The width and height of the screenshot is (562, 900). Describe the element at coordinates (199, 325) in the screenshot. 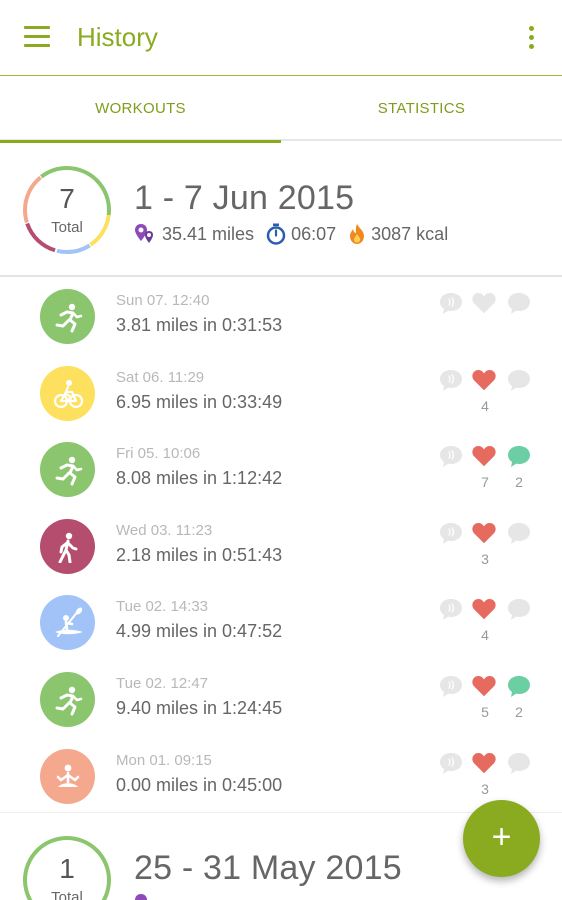

I see `workout-summary: 3.81 miles in 0:31:53` at that location.